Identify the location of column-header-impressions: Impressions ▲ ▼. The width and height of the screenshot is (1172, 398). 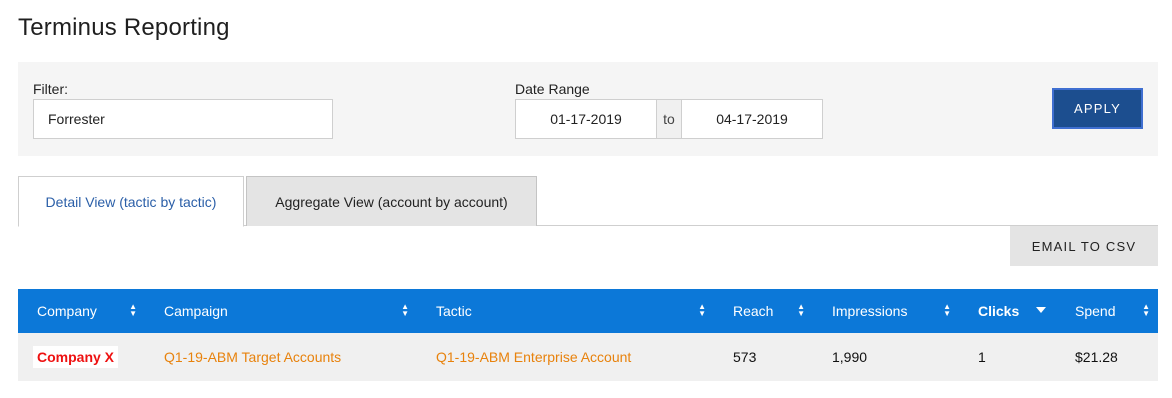
(886, 311).